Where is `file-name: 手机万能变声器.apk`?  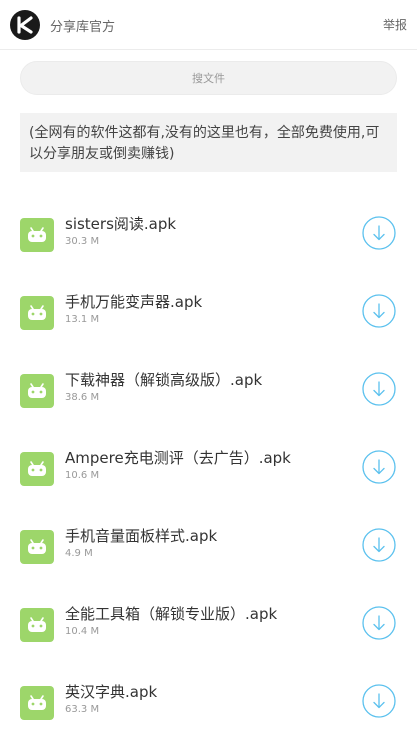
file-name: 手机万能变声器.apk is located at coordinates (134, 302).